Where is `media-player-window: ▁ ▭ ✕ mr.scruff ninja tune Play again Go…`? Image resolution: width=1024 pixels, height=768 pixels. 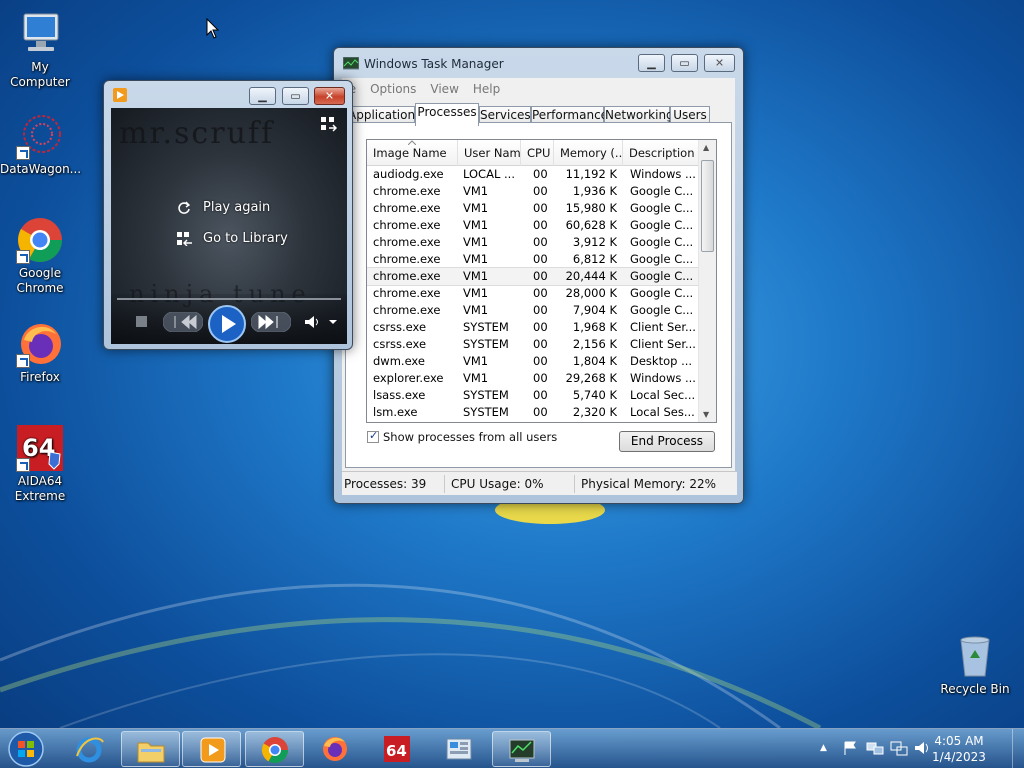
media-player-window: ▁ ▭ ✕ mr.scruff ninja tune Play again Go… is located at coordinates (228, 215).